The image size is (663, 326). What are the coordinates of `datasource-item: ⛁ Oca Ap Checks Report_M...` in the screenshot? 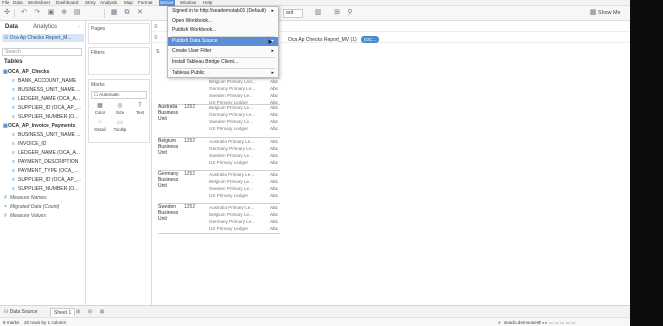 It's located at (43, 38).